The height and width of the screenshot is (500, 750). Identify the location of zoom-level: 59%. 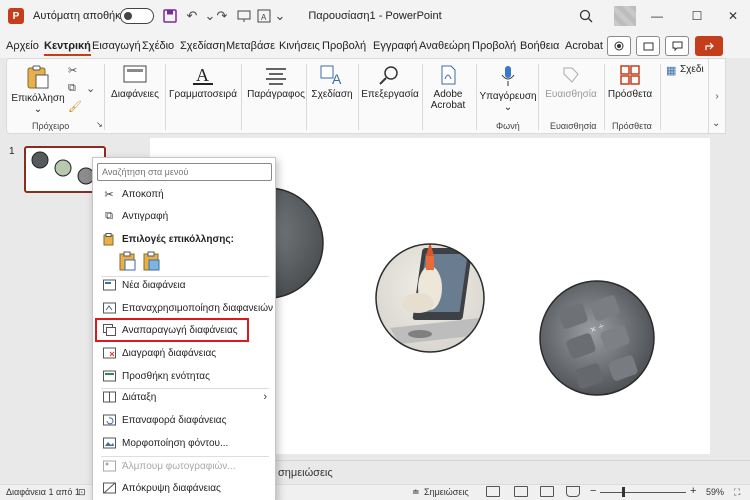
(715, 492).